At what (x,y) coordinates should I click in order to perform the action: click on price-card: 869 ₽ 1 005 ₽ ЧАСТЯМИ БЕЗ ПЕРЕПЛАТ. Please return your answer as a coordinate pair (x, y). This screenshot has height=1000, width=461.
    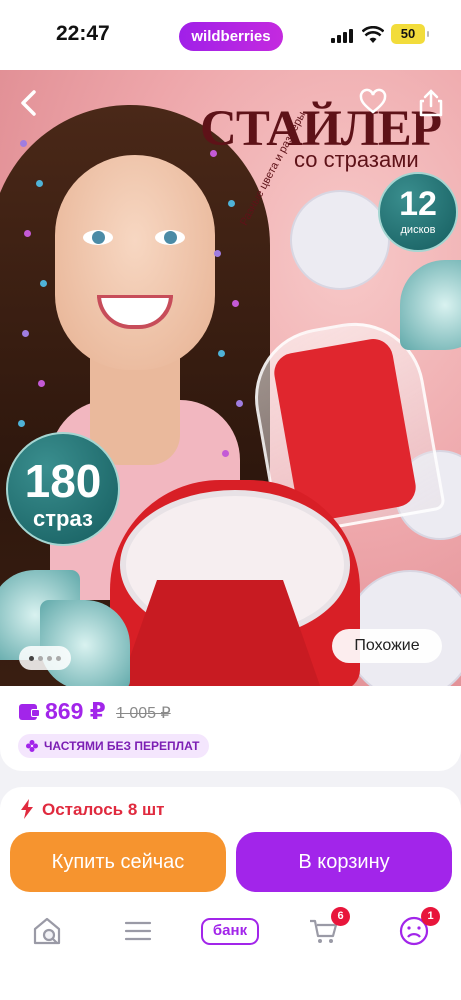
    Looking at the image, I should click on (230, 728).